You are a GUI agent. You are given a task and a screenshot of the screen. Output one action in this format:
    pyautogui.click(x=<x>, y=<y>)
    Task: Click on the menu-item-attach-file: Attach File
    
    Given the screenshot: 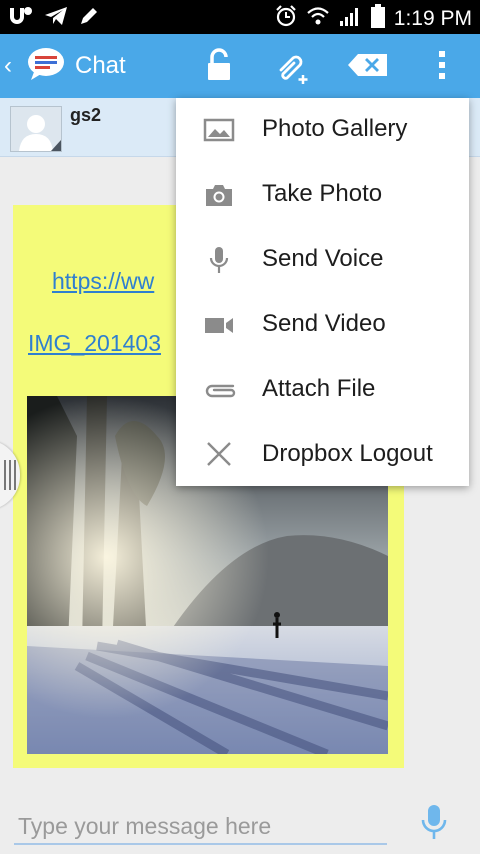 What is the action you would take?
    pyautogui.click(x=322, y=390)
    